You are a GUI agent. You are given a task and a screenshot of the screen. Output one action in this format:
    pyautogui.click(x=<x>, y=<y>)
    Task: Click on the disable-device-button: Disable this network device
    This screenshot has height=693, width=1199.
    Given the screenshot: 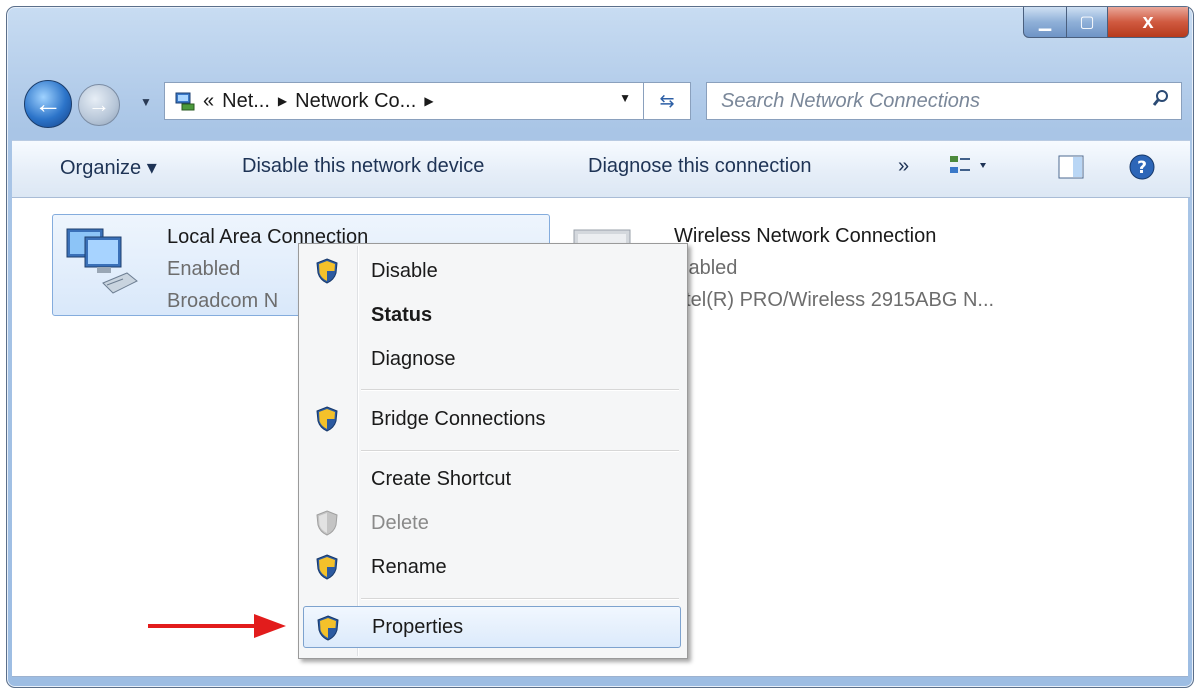 What is the action you would take?
    pyautogui.click(x=363, y=166)
    